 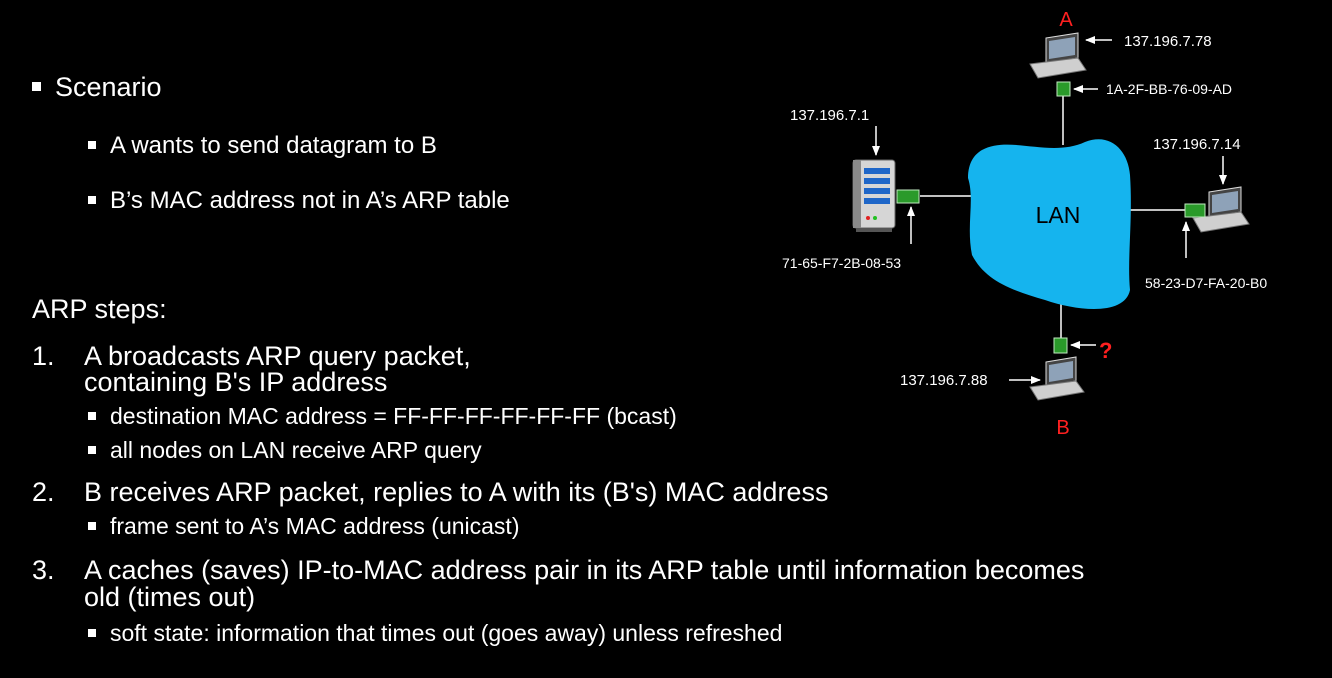 I want to click on node-a-mac: 1A-2F-BB-76-09-AD, so click(x=1169, y=89).